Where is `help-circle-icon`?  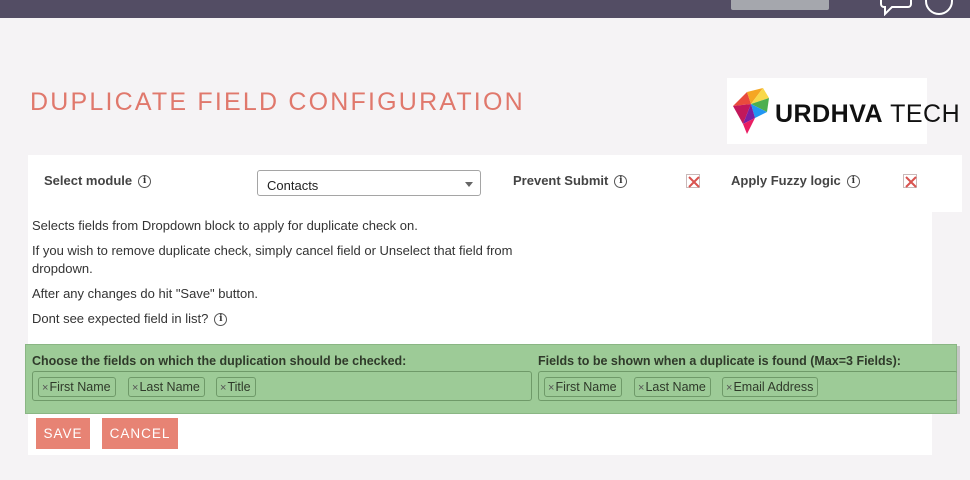
help-circle-icon is located at coordinates (939, 8).